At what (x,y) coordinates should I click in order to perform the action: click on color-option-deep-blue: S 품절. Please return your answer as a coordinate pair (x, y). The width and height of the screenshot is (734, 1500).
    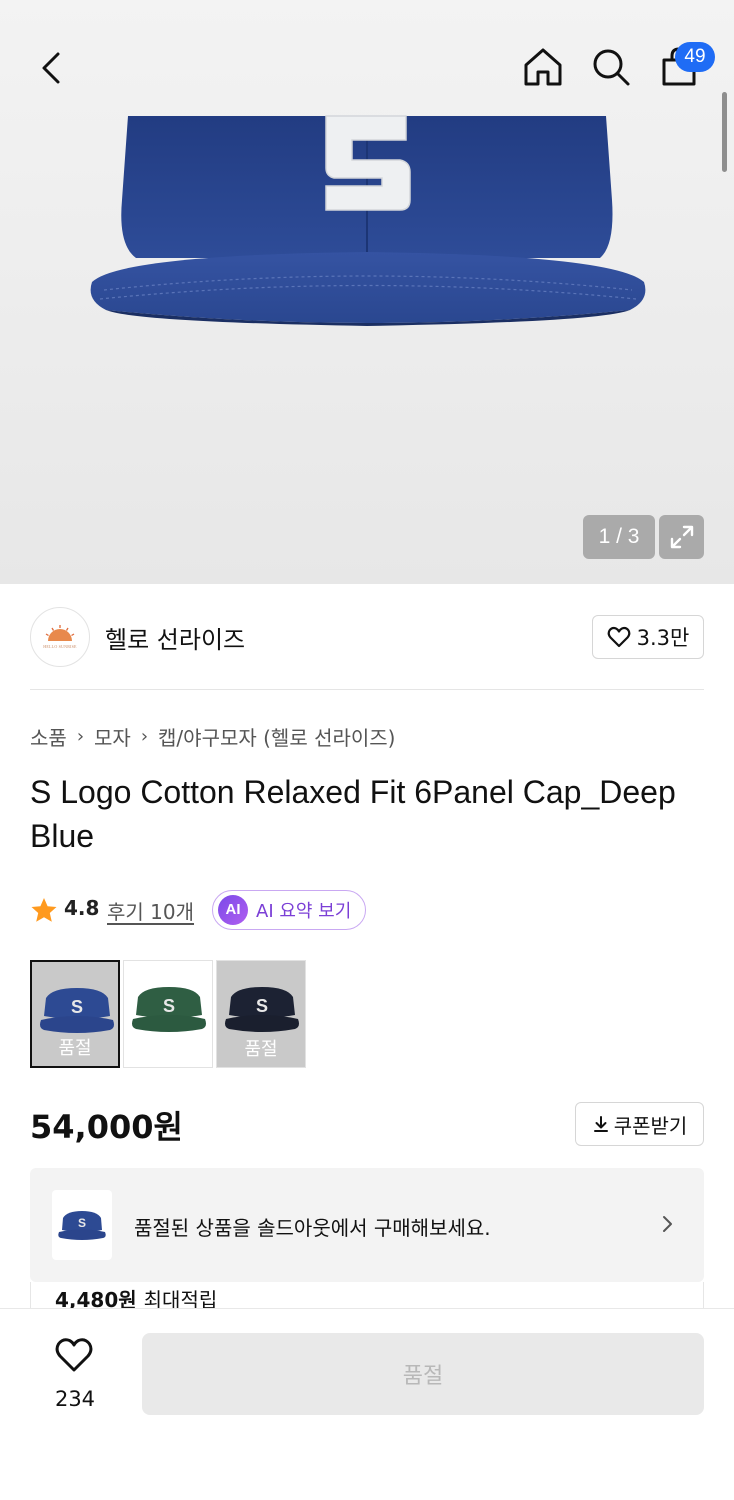
    Looking at the image, I should click on (75, 1014).